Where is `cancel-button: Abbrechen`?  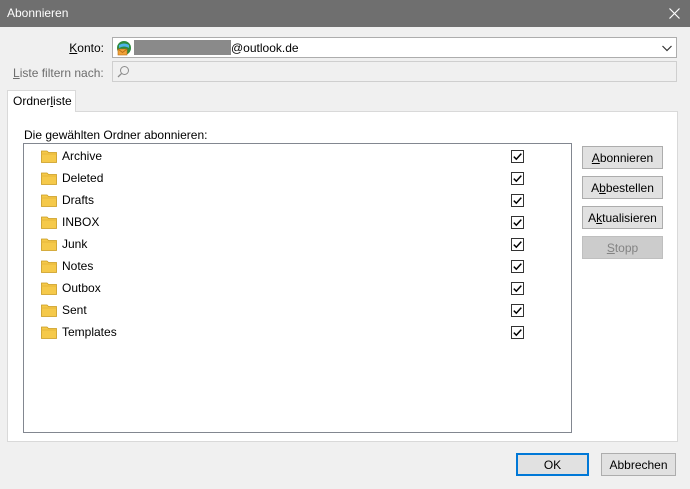
cancel-button: Abbrechen is located at coordinates (638, 464).